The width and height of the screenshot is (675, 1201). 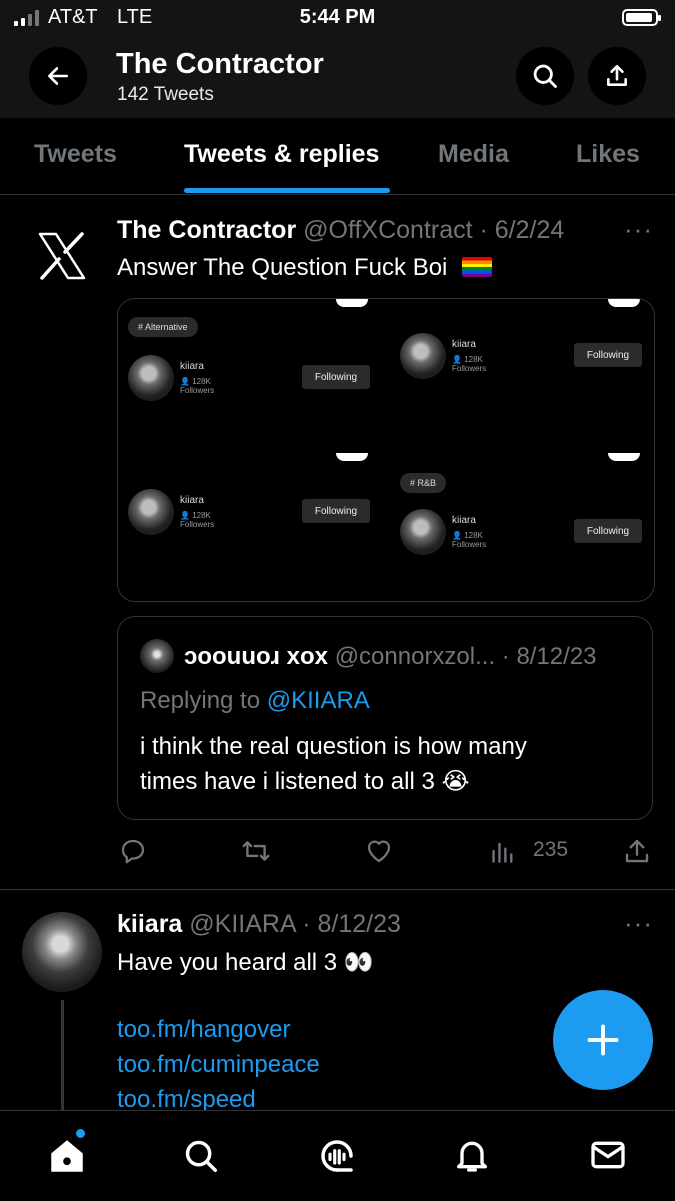 I want to click on heart-icon, so click(x=379, y=851).